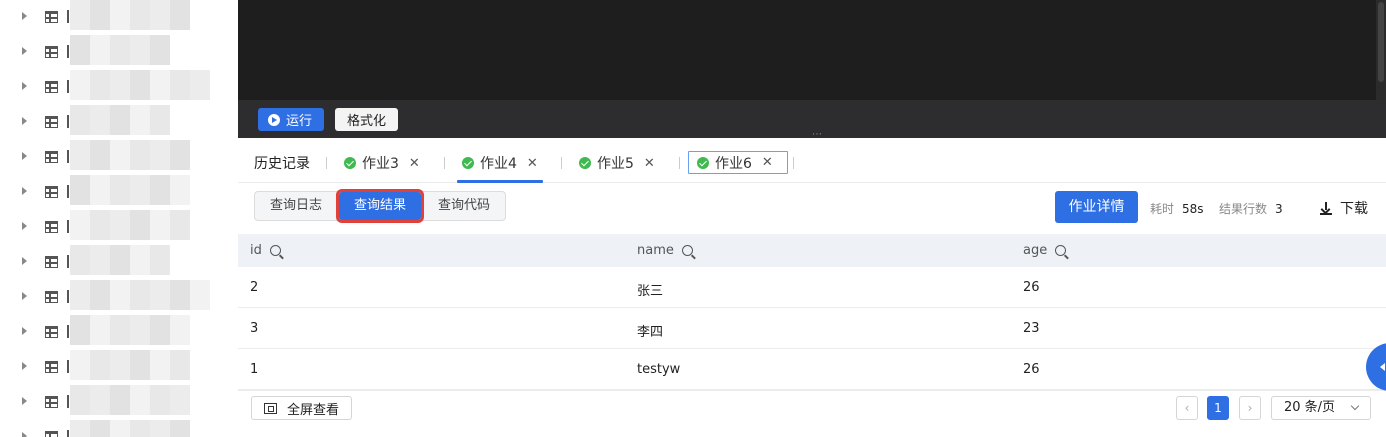 The height and width of the screenshot is (437, 1386). What do you see at coordinates (1279, 209) in the screenshot?
I see `row-count-value: 3` at bounding box center [1279, 209].